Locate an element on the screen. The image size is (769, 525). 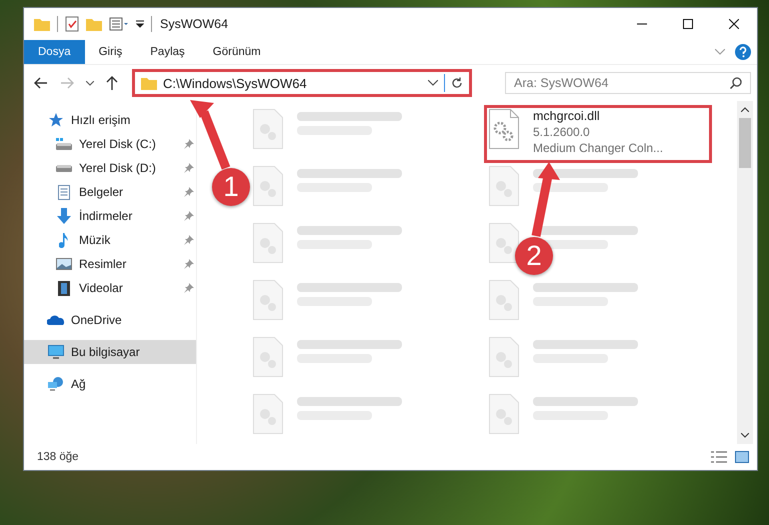
scrollbar is located at coordinates (745, 272).